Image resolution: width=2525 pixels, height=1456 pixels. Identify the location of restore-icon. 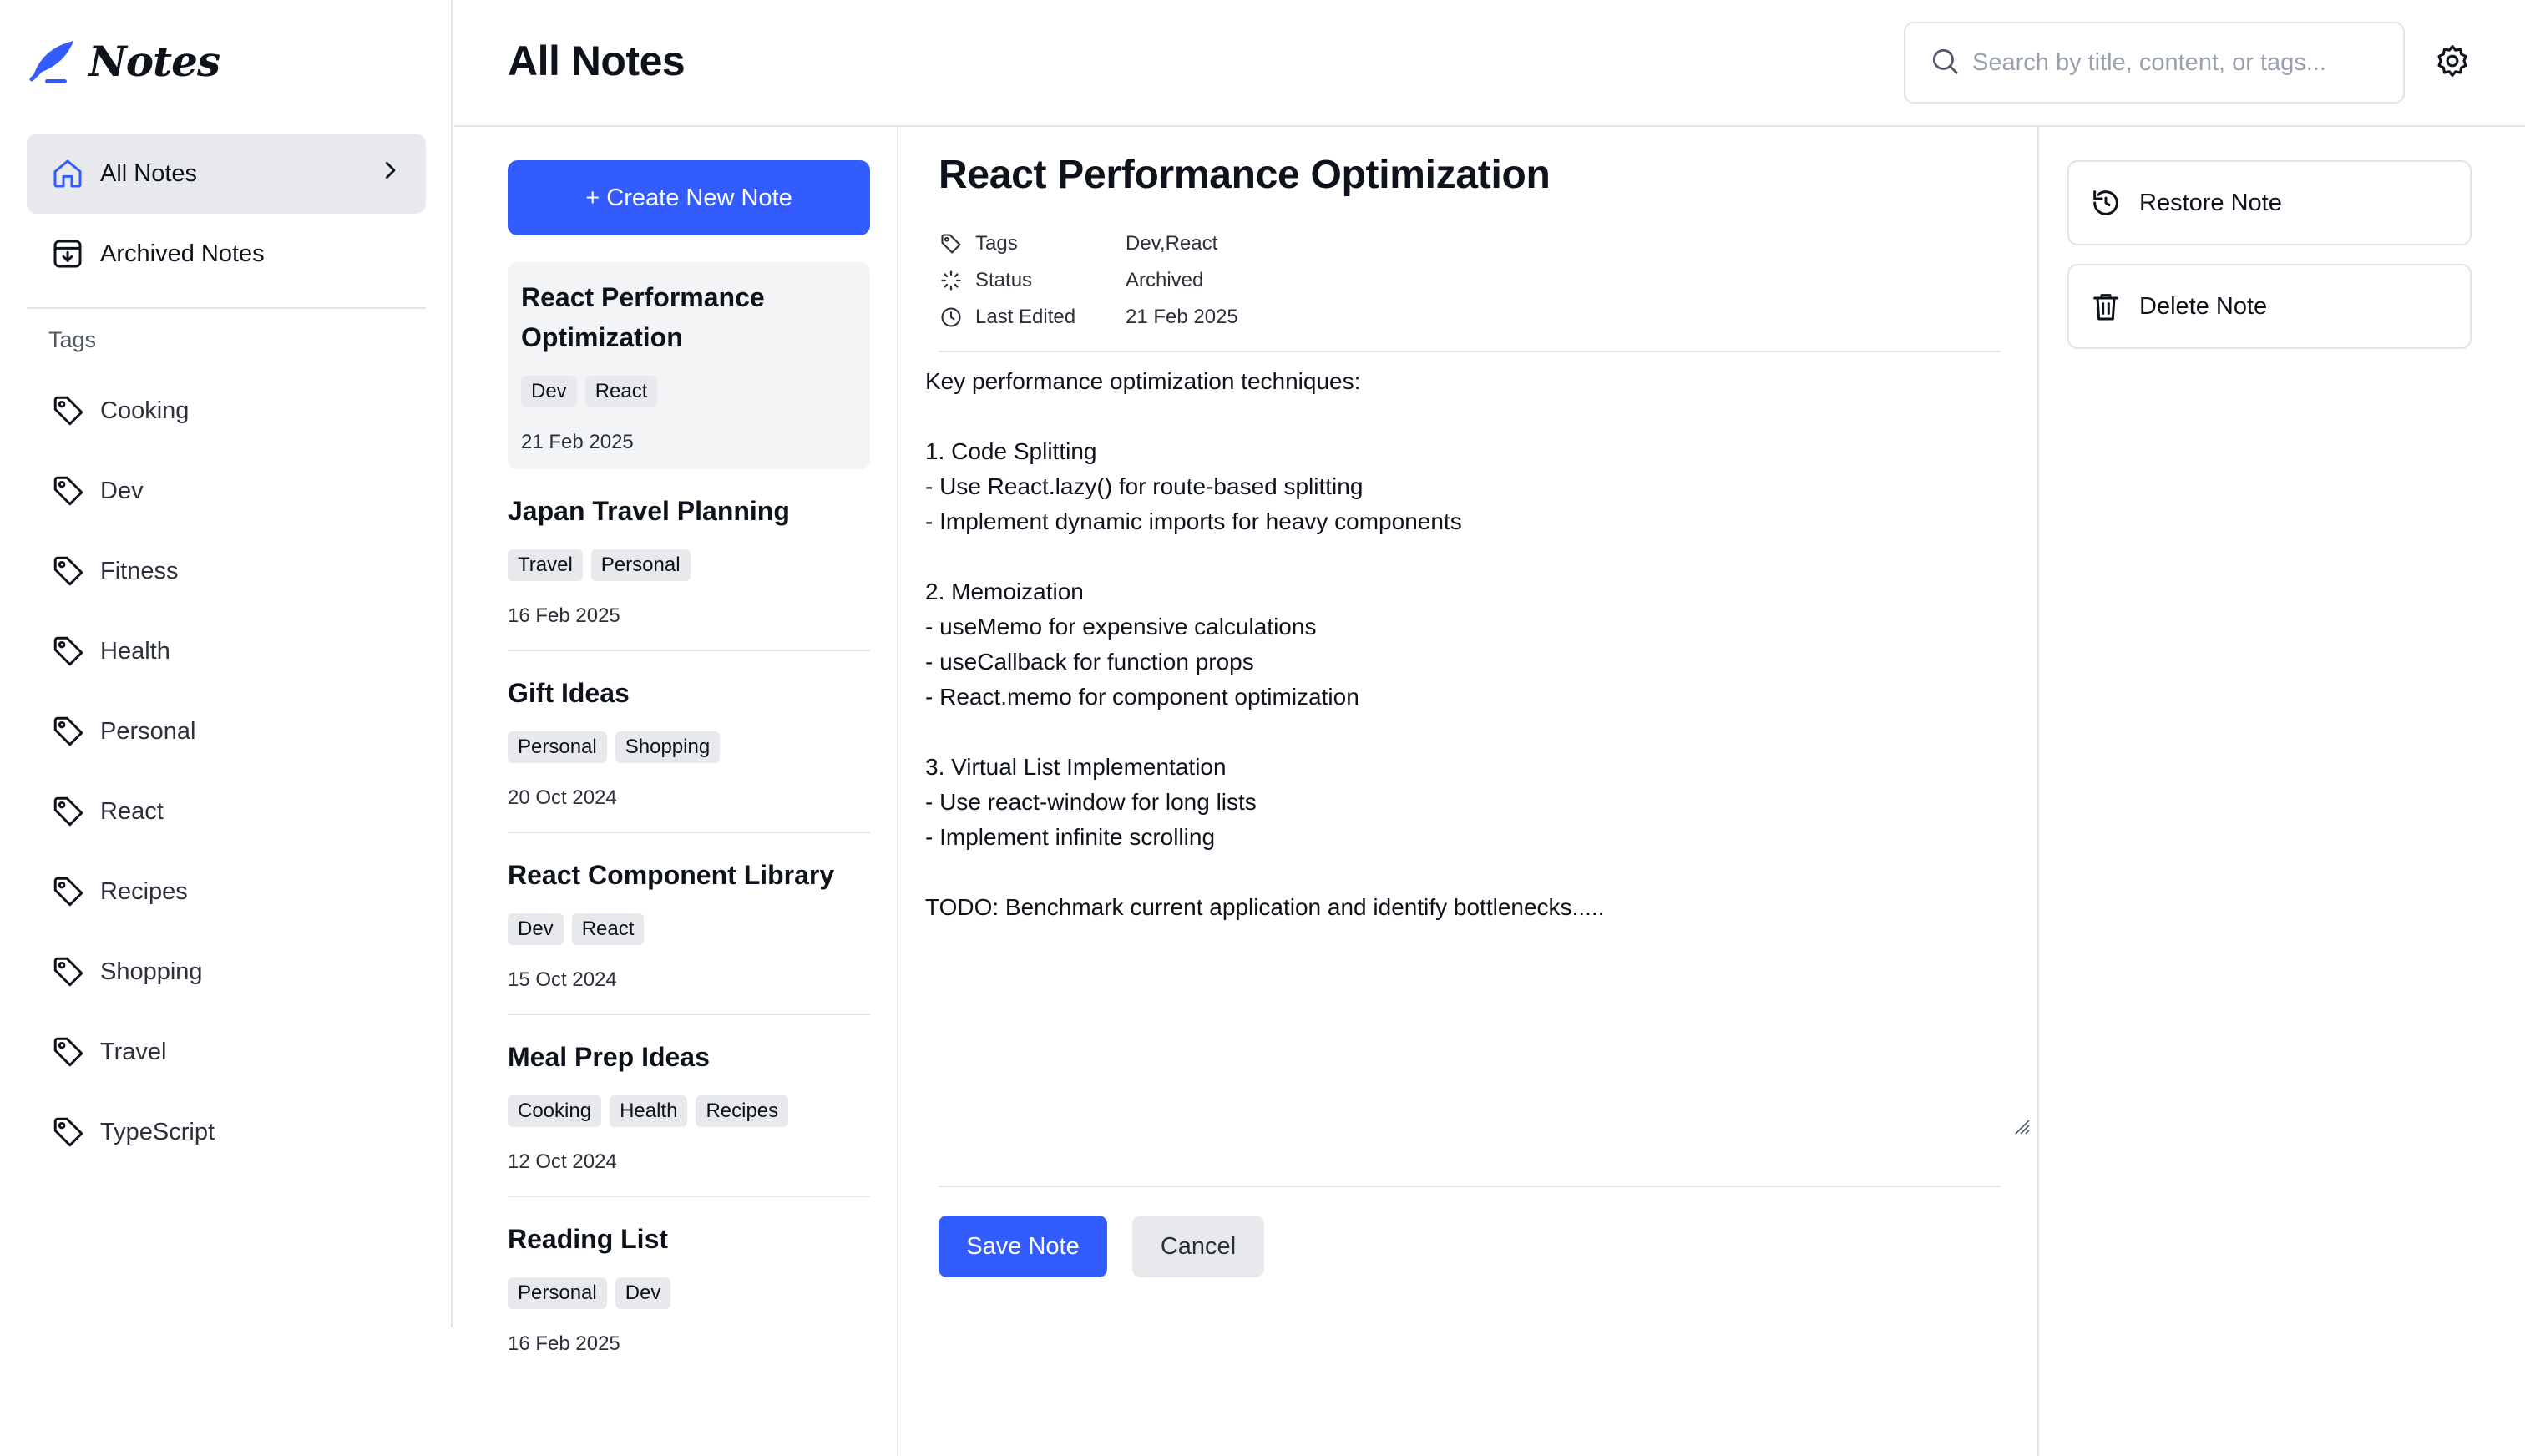
(2105, 203).